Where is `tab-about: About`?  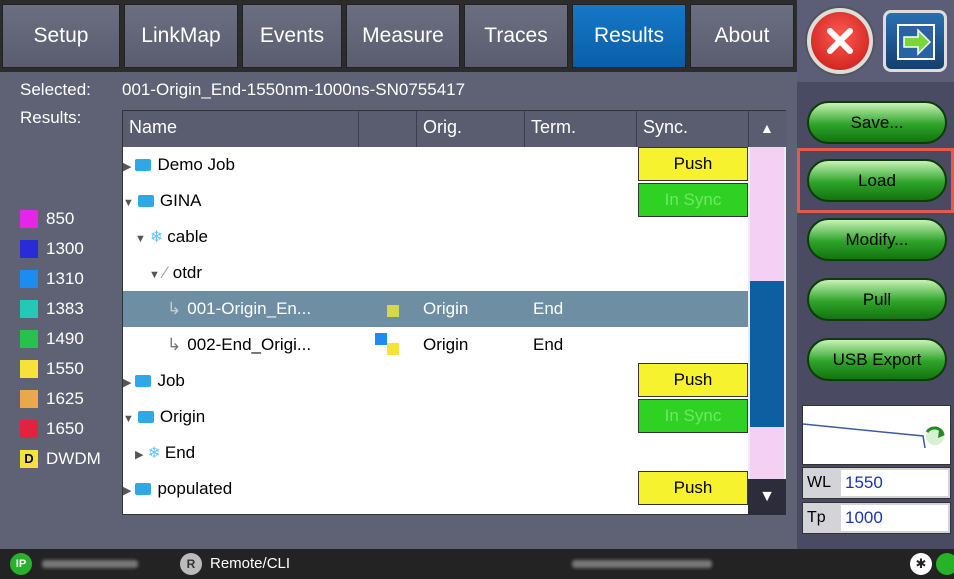
tab-about: About is located at coordinates (742, 36).